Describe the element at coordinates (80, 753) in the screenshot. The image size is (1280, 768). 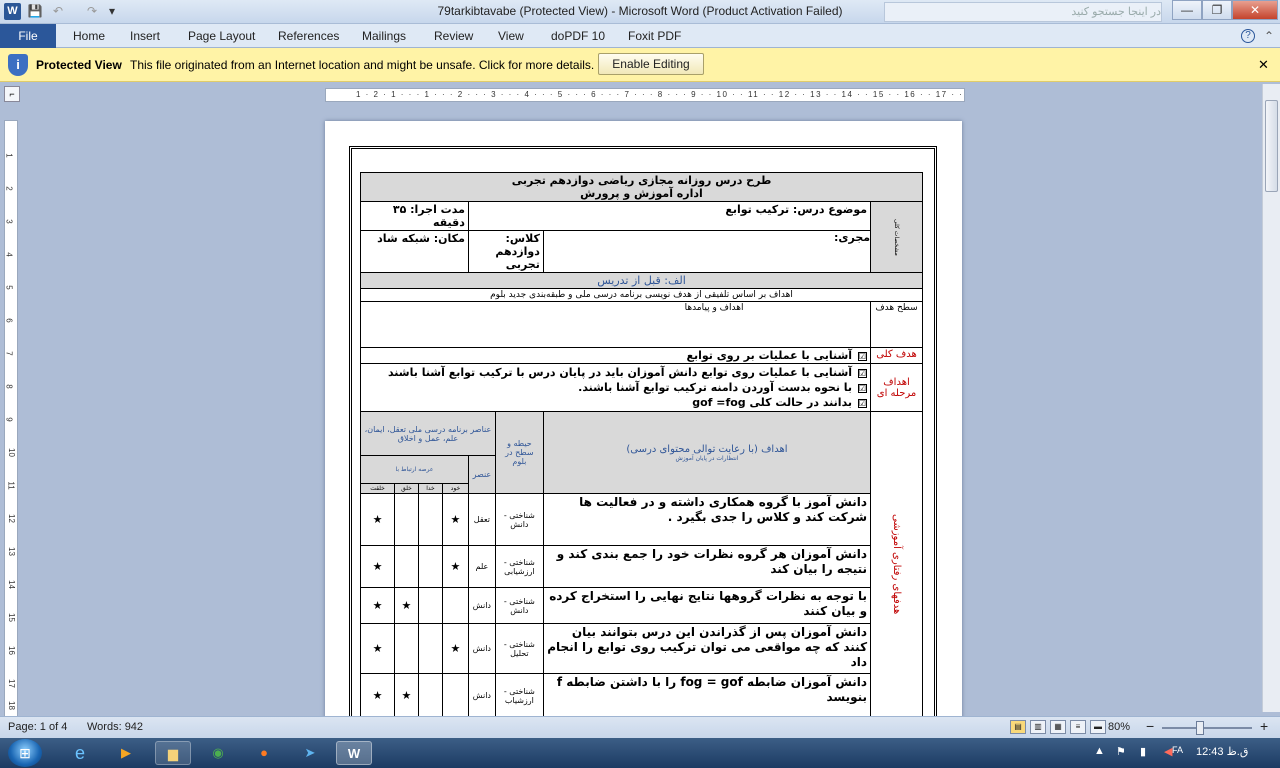
I see `ie-icon: e` at that location.